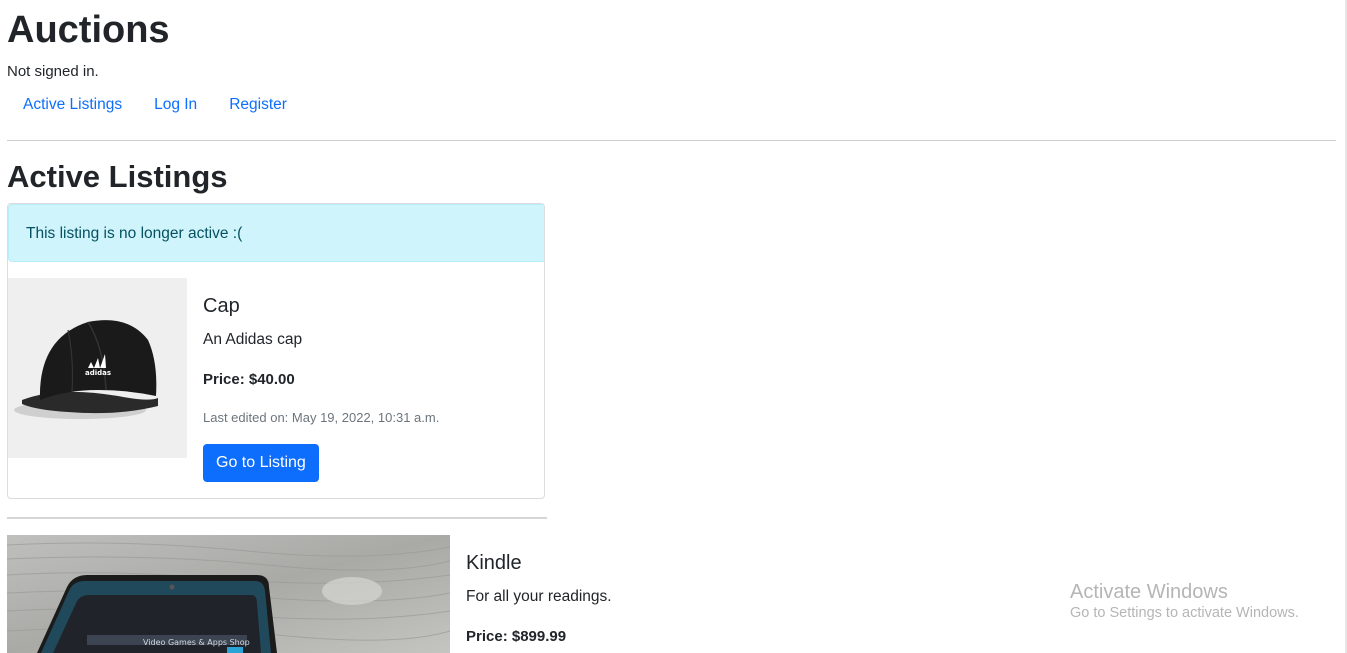 Image resolution: width=1347 pixels, height=653 pixels. I want to click on header-divider, so click(671, 140).